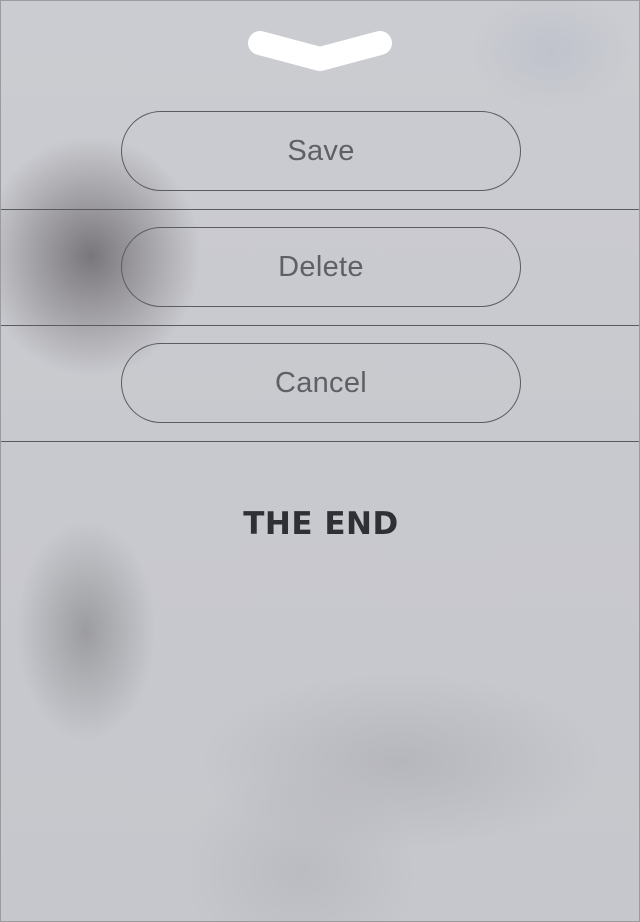  I want to click on page-title: THE END, so click(321, 524).